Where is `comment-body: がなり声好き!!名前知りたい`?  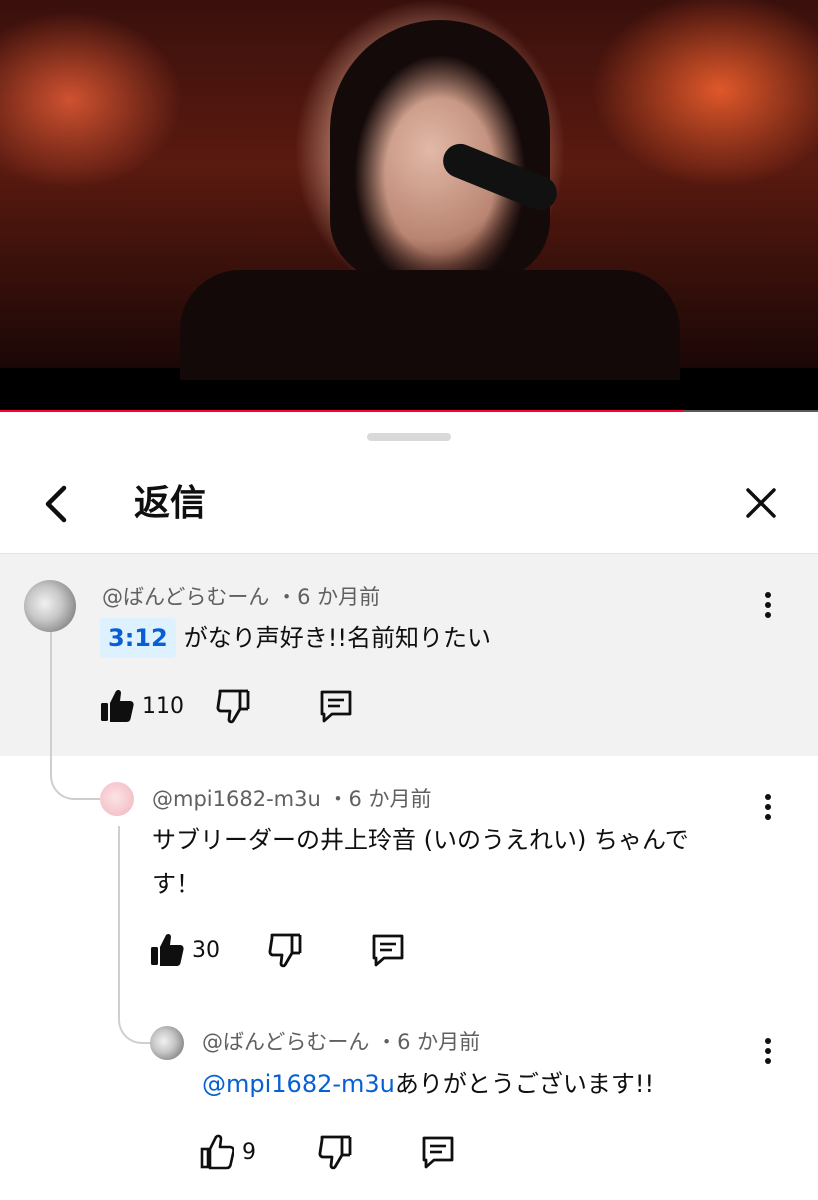
comment-body: がなり声好き!!名前知りたい is located at coordinates (337, 638).